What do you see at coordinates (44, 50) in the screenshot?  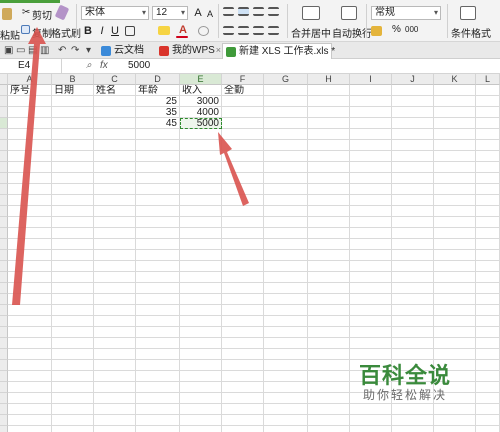 I see `preview-icon: ▥` at bounding box center [44, 50].